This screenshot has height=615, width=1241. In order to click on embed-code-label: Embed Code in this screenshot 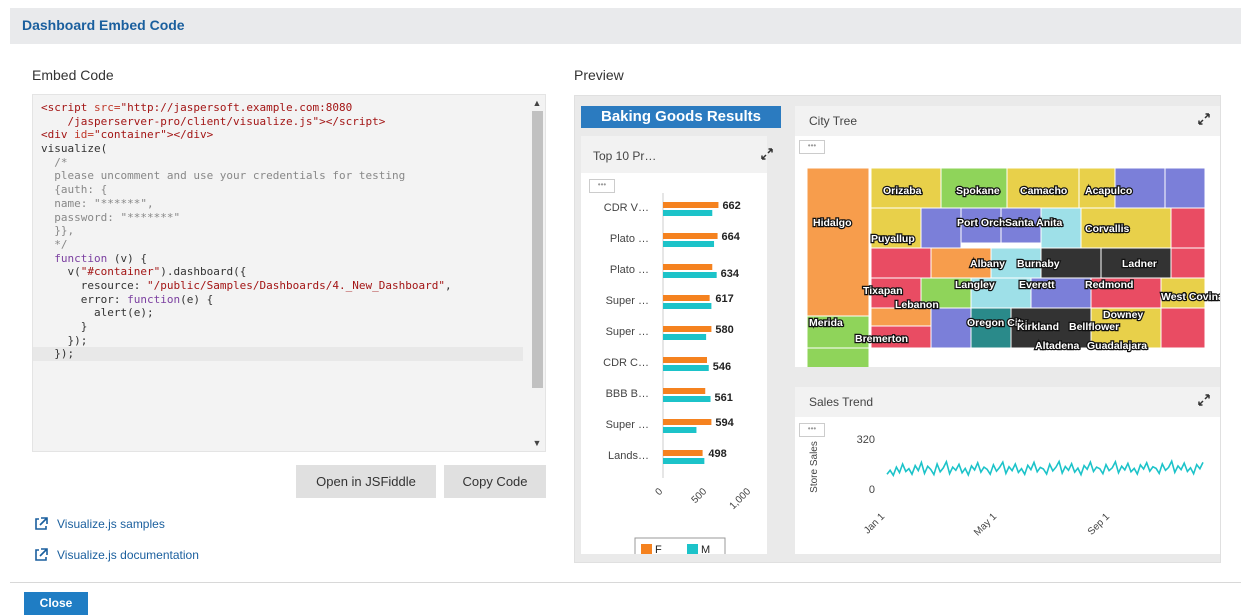, I will do `click(73, 75)`.